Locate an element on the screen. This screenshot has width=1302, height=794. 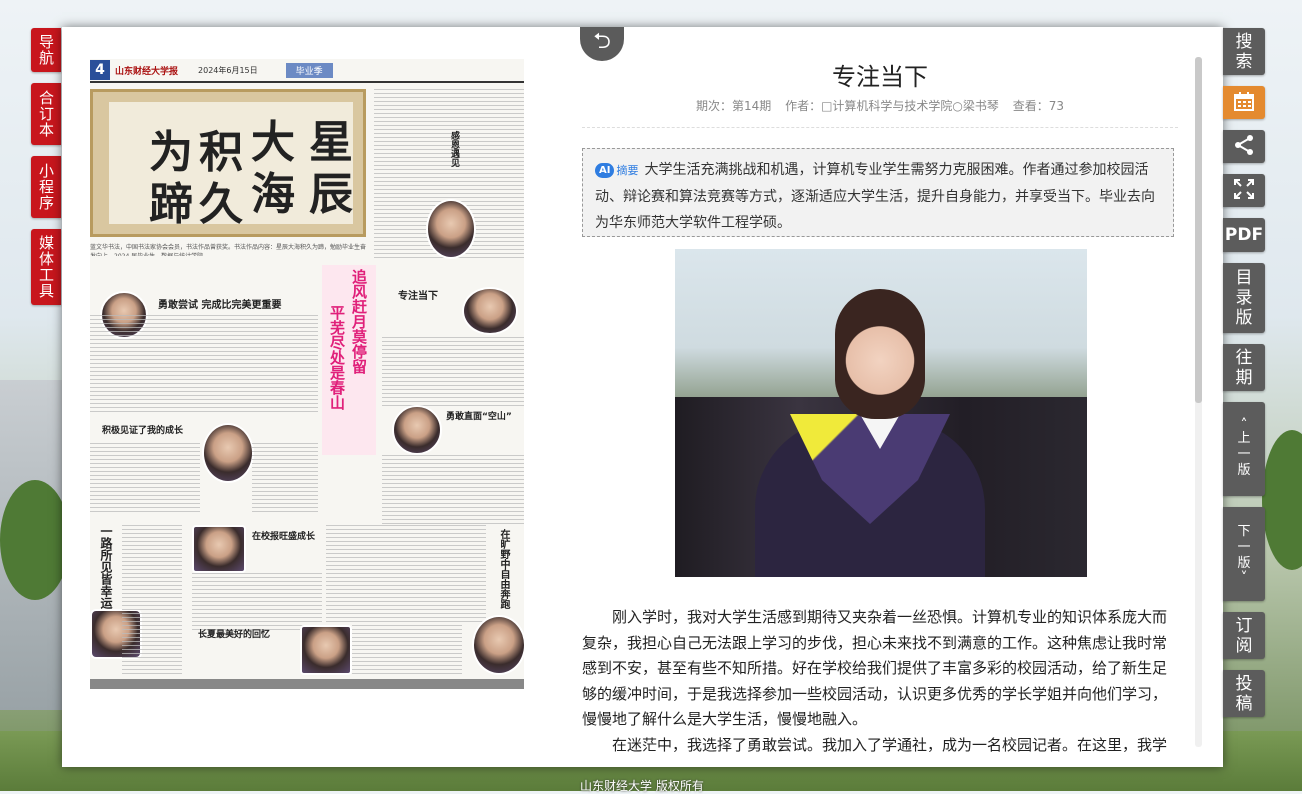
fullscreen-icon is located at coordinates (1244, 191).